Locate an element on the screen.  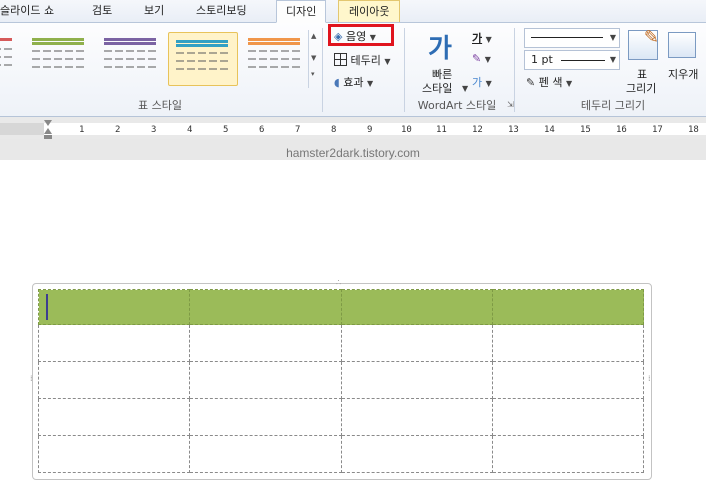
ruler-number: 13 is located at coordinates (513, 130).